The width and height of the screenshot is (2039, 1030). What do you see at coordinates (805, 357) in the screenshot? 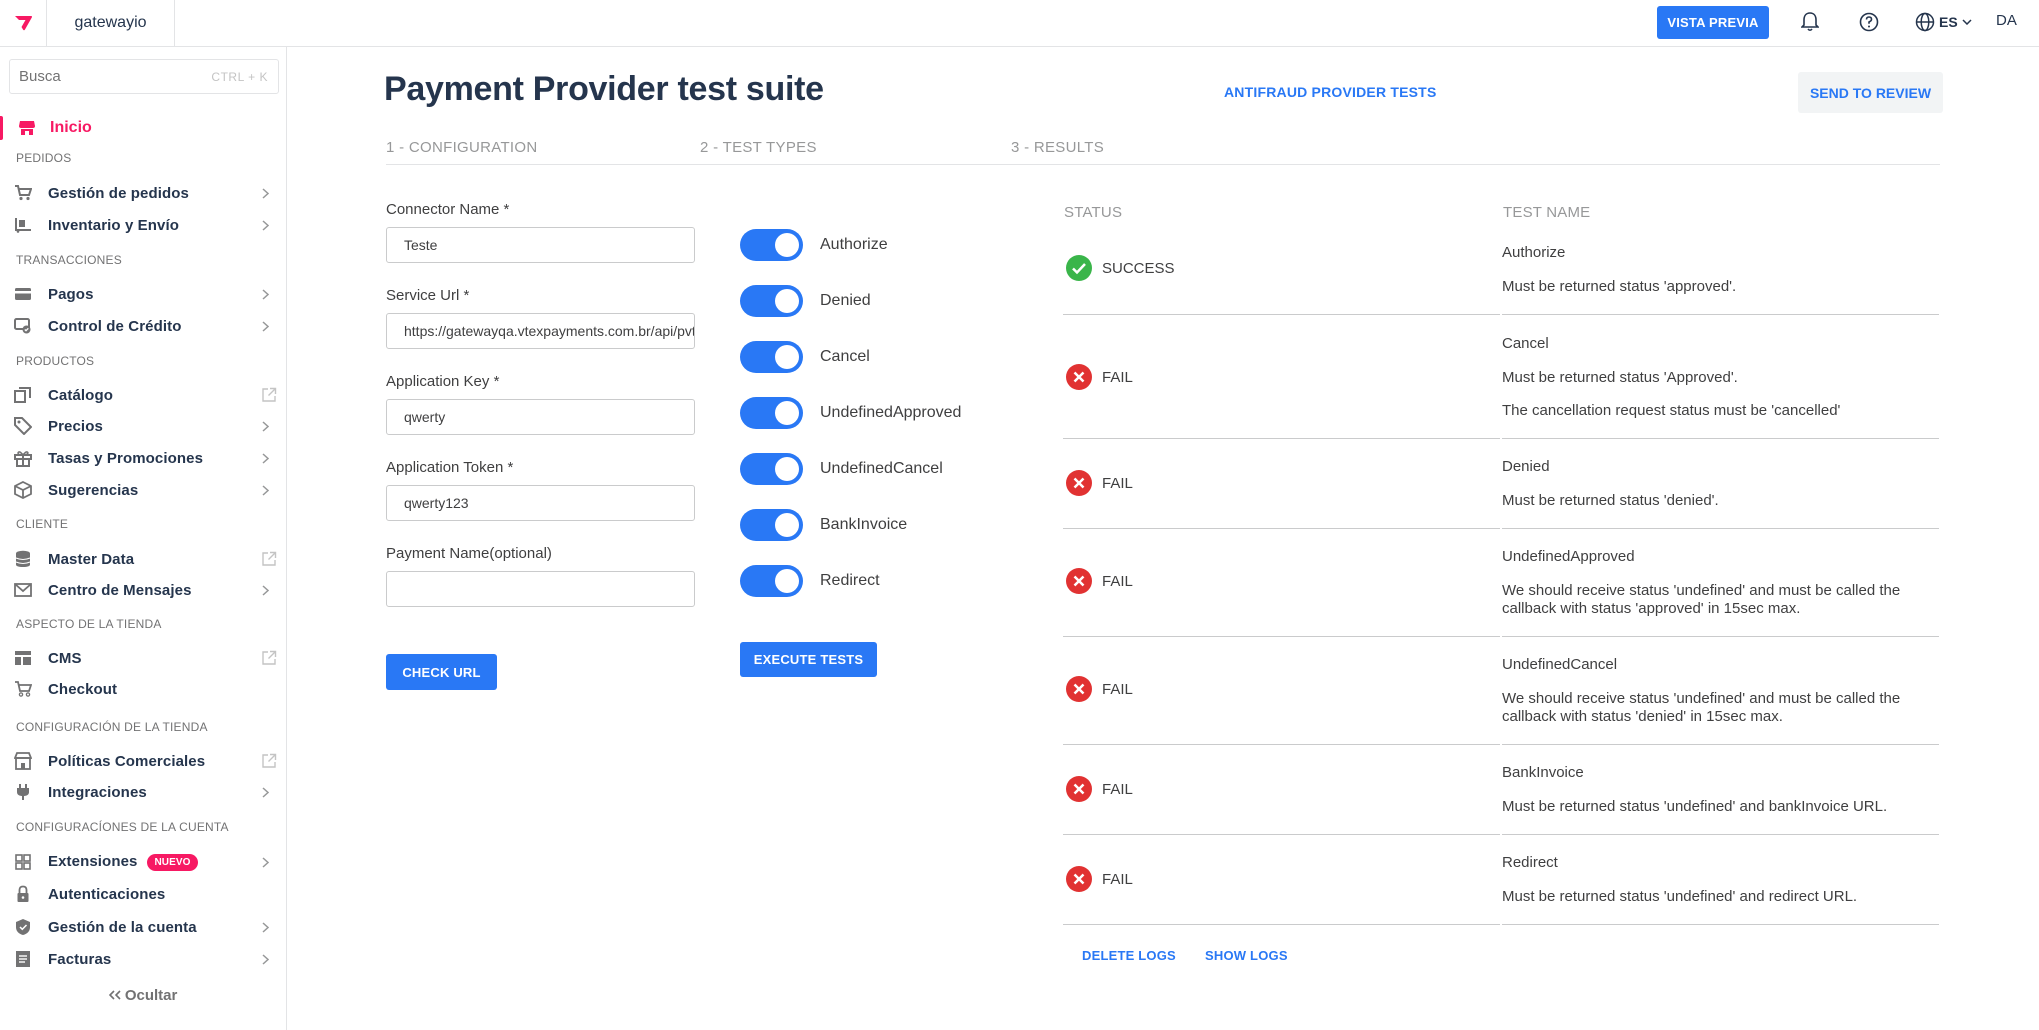
I see `toggle-cancel: Cancel` at bounding box center [805, 357].